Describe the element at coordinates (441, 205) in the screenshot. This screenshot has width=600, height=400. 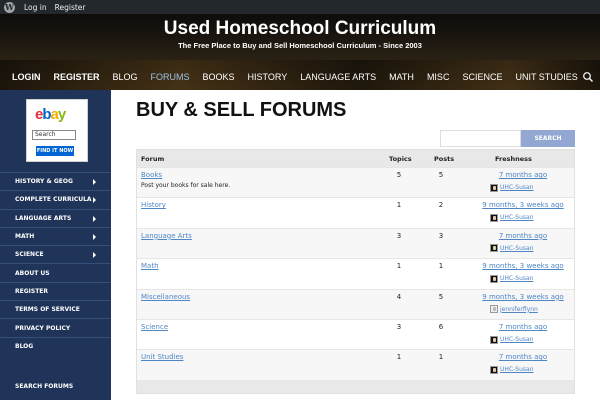
I see `post-count: 2` at that location.